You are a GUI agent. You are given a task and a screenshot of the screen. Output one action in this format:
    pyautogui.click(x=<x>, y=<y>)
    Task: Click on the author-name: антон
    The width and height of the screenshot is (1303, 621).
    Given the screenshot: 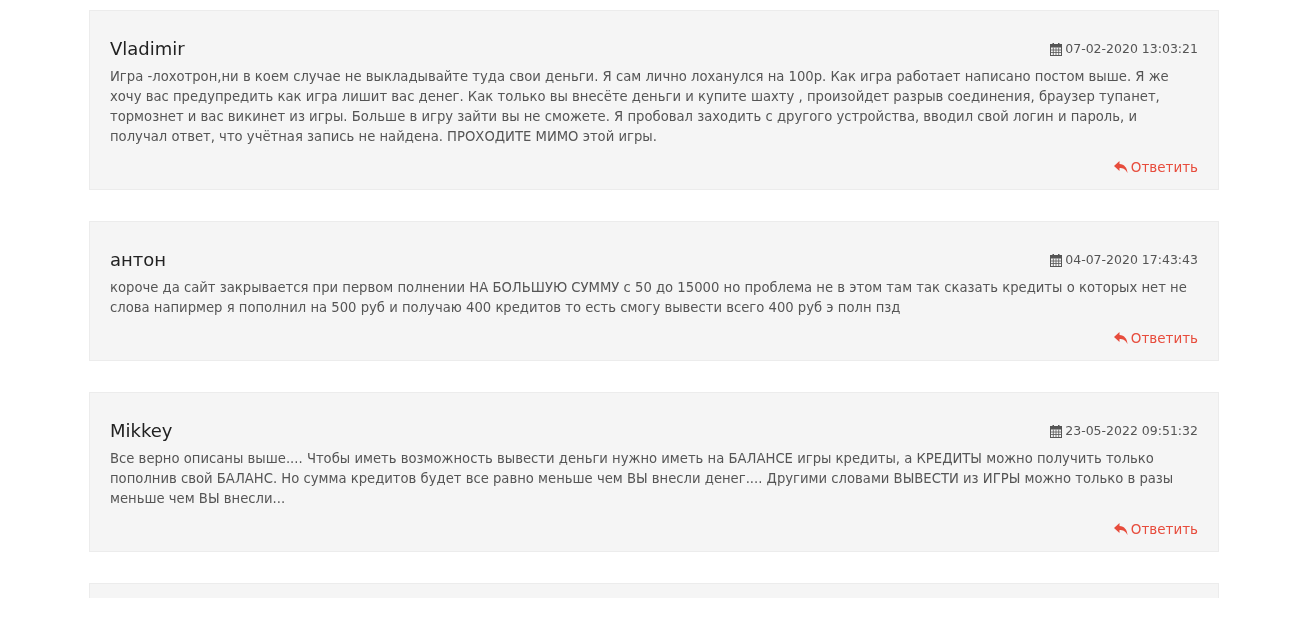 What is the action you would take?
    pyautogui.click(x=138, y=260)
    